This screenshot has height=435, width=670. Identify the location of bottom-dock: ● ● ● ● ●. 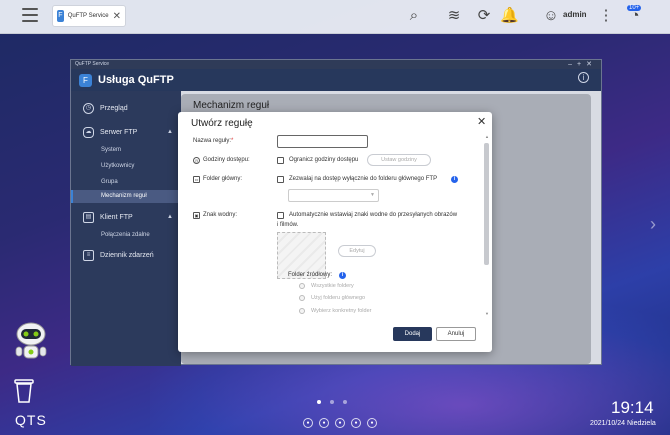
(340, 423).